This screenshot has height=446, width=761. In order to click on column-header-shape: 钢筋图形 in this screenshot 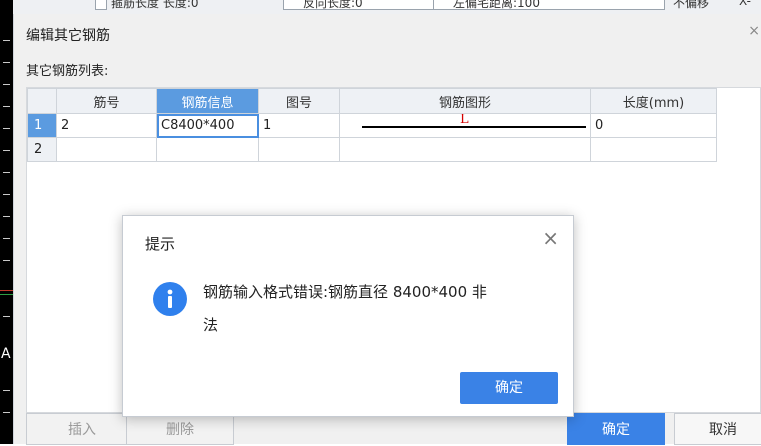, I will do `click(465, 101)`.